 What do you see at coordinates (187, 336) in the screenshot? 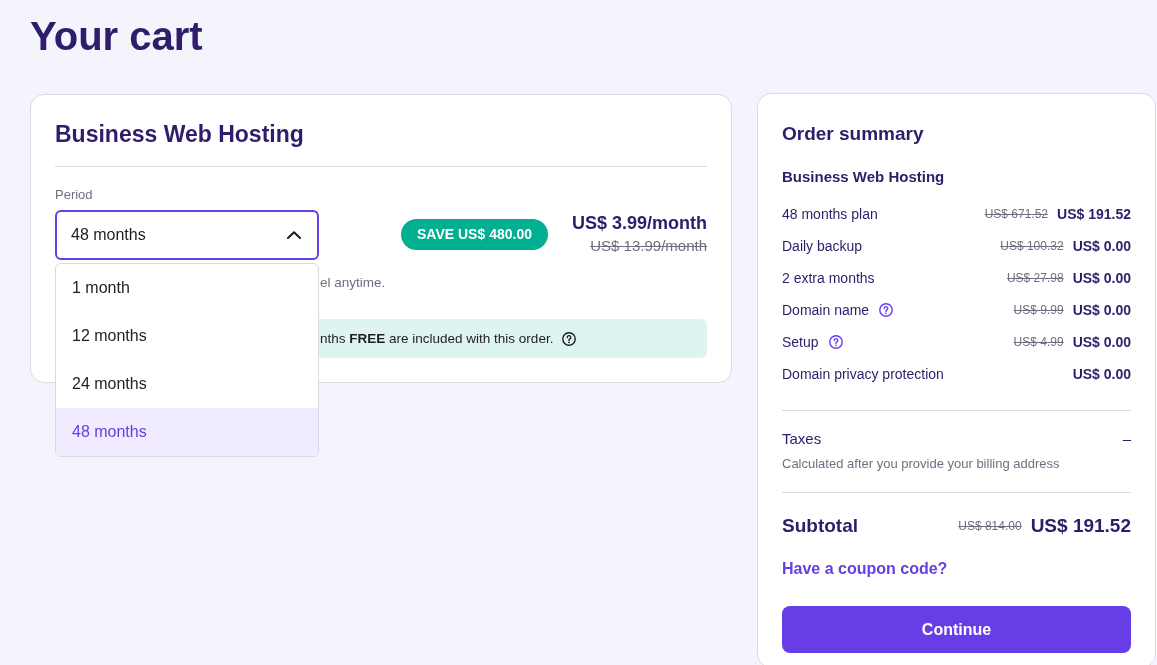
I see `dropdown-option: 12 months` at bounding box center [187, 336].